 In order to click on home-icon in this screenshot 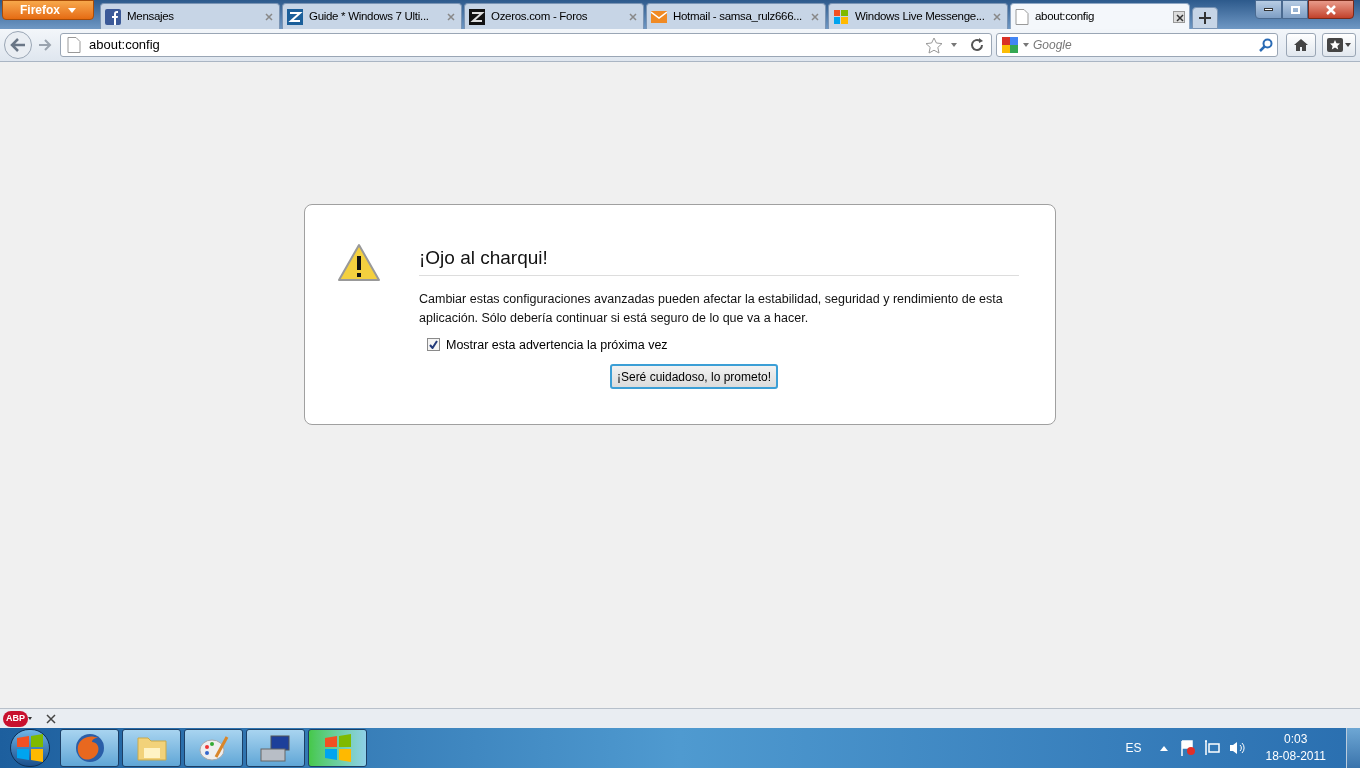, I will do `click(1301, 45)`.